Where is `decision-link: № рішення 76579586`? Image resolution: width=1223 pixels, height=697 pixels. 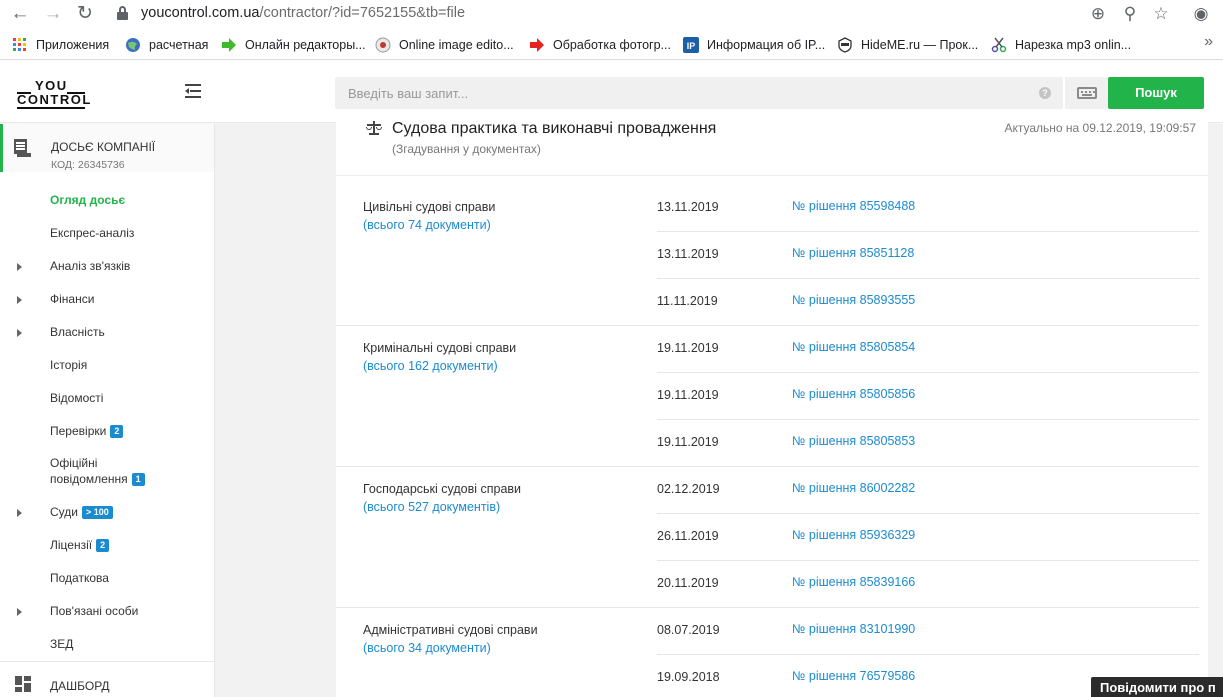 decision-link: № рішення 76579586 is located at coordinates (853, 676).